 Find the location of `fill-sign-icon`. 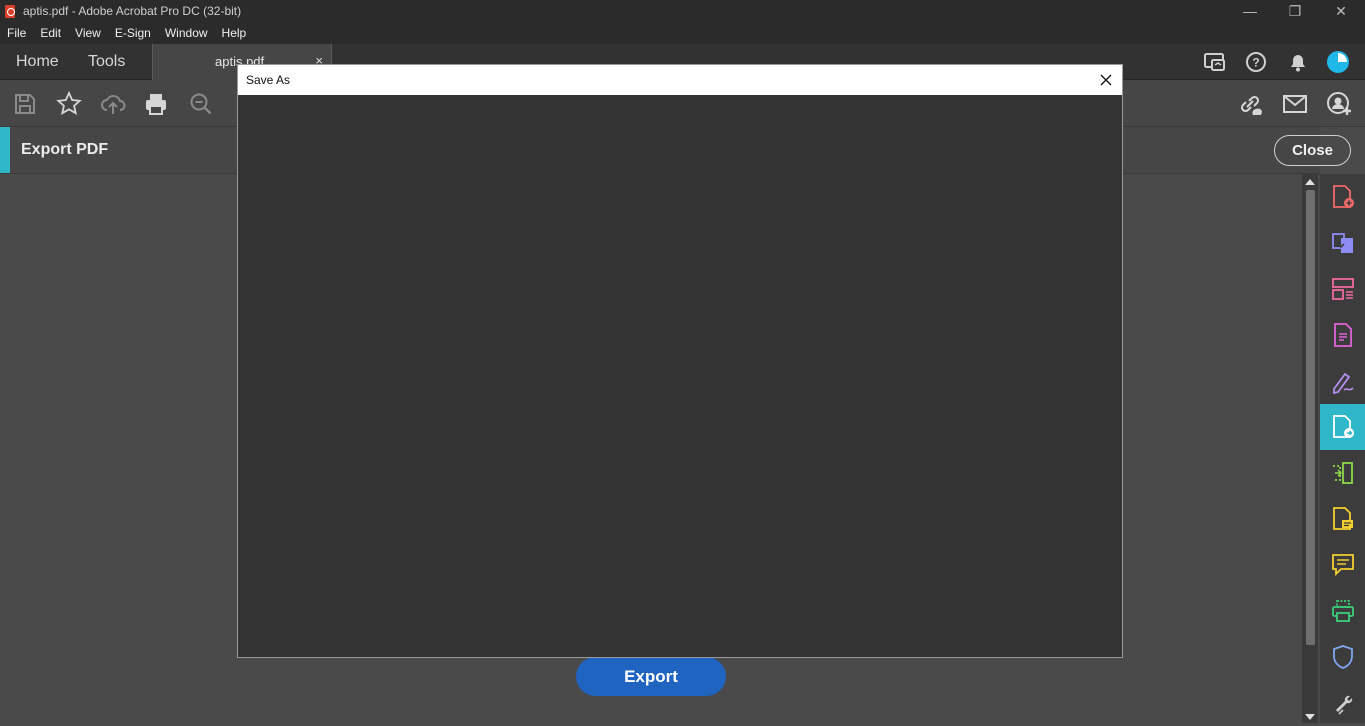

fill-sign-icon is located at coordinates (1342, 381).